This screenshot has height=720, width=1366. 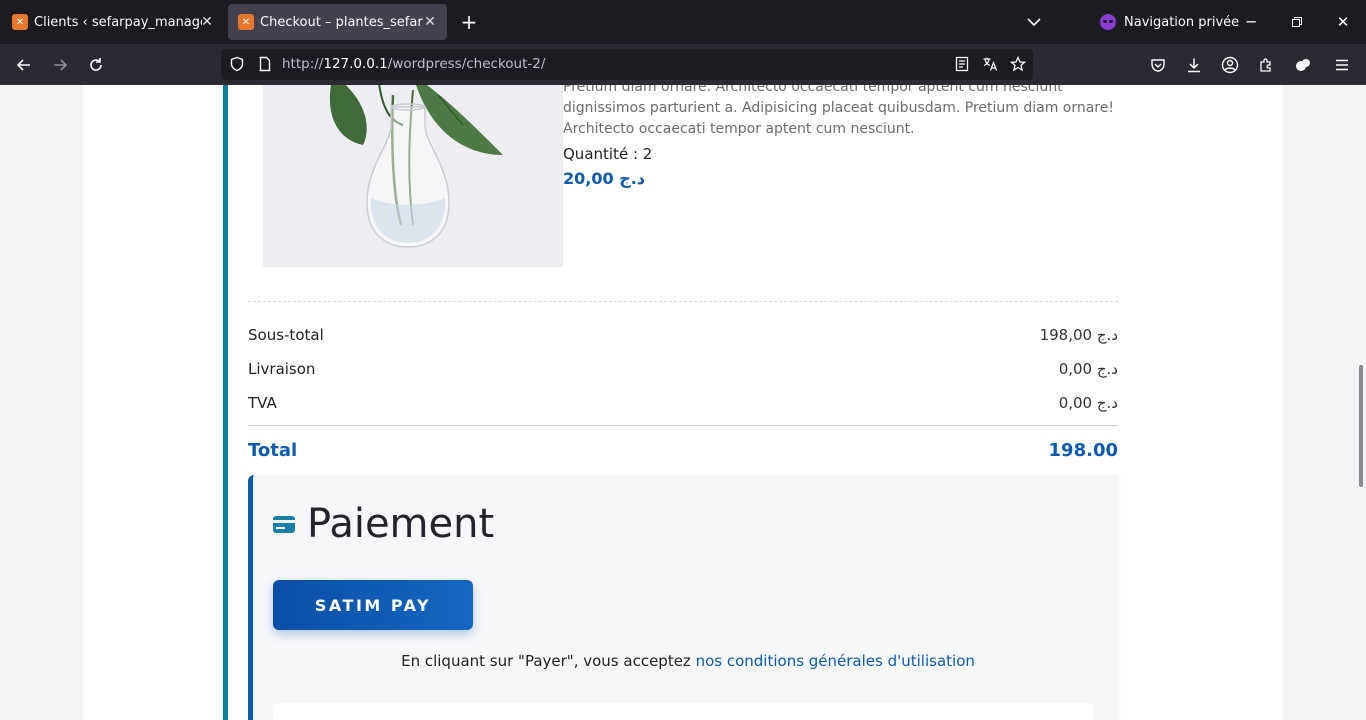 I want to click on subtotal-value: 198,00 د.ج, so click(x=1078, y=335).